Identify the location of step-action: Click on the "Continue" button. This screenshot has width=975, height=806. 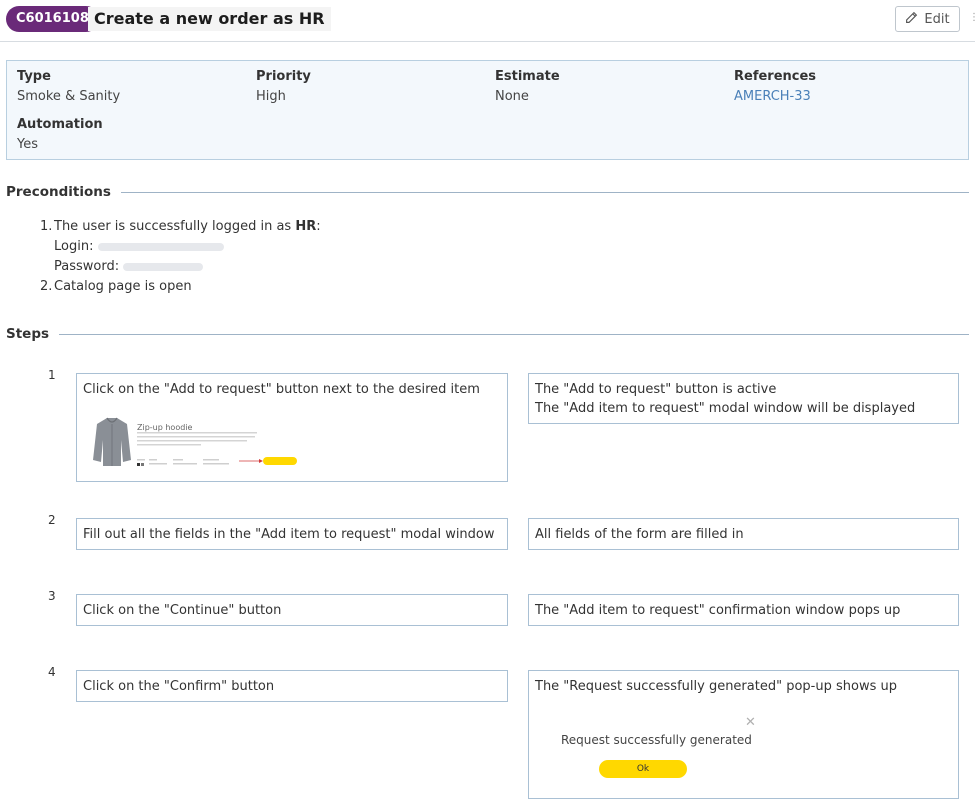
(292, 610).